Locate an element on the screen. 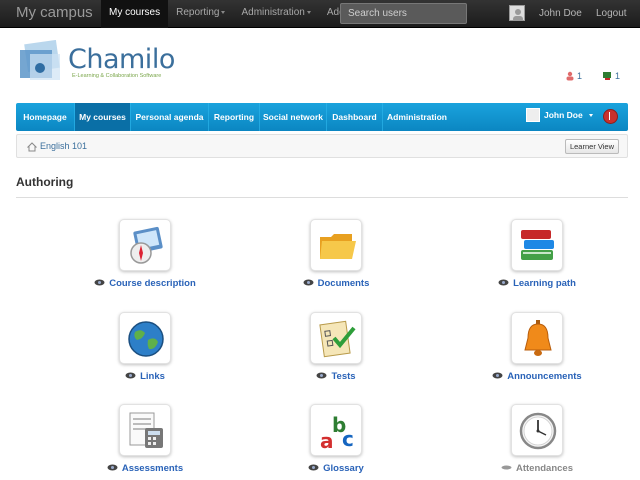 The image size is (640, 480). top-nav: My courses Reporting Administration Add is located at coordinates (230, 14).